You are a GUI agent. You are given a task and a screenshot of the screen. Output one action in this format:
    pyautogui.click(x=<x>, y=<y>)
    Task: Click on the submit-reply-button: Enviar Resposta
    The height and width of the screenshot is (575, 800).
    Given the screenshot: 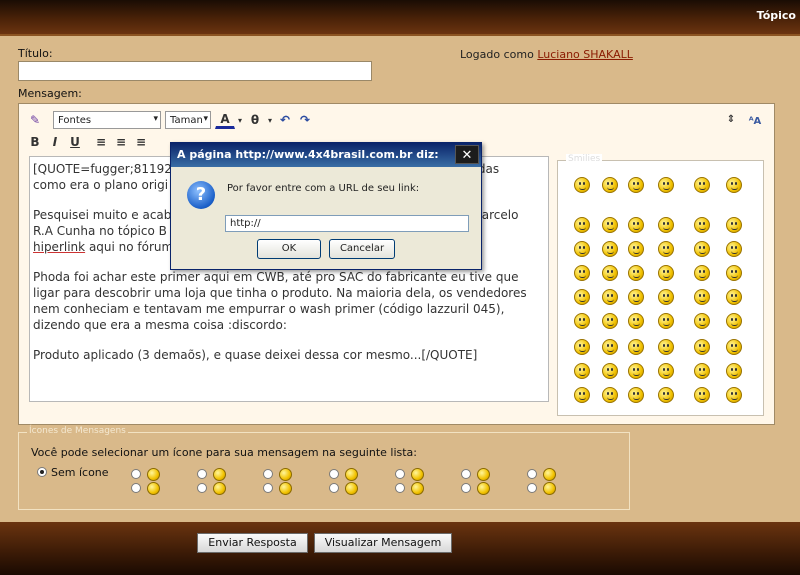 What is the action you would take?
    pyautogui.click(x=252, y=543)
    